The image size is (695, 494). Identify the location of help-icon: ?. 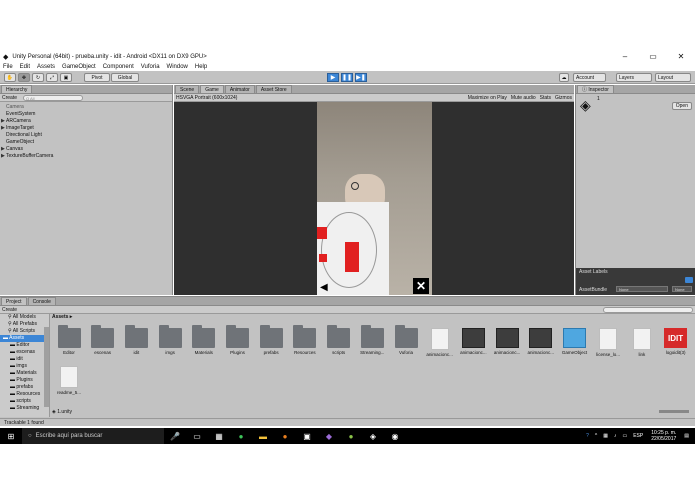
(587, 436).